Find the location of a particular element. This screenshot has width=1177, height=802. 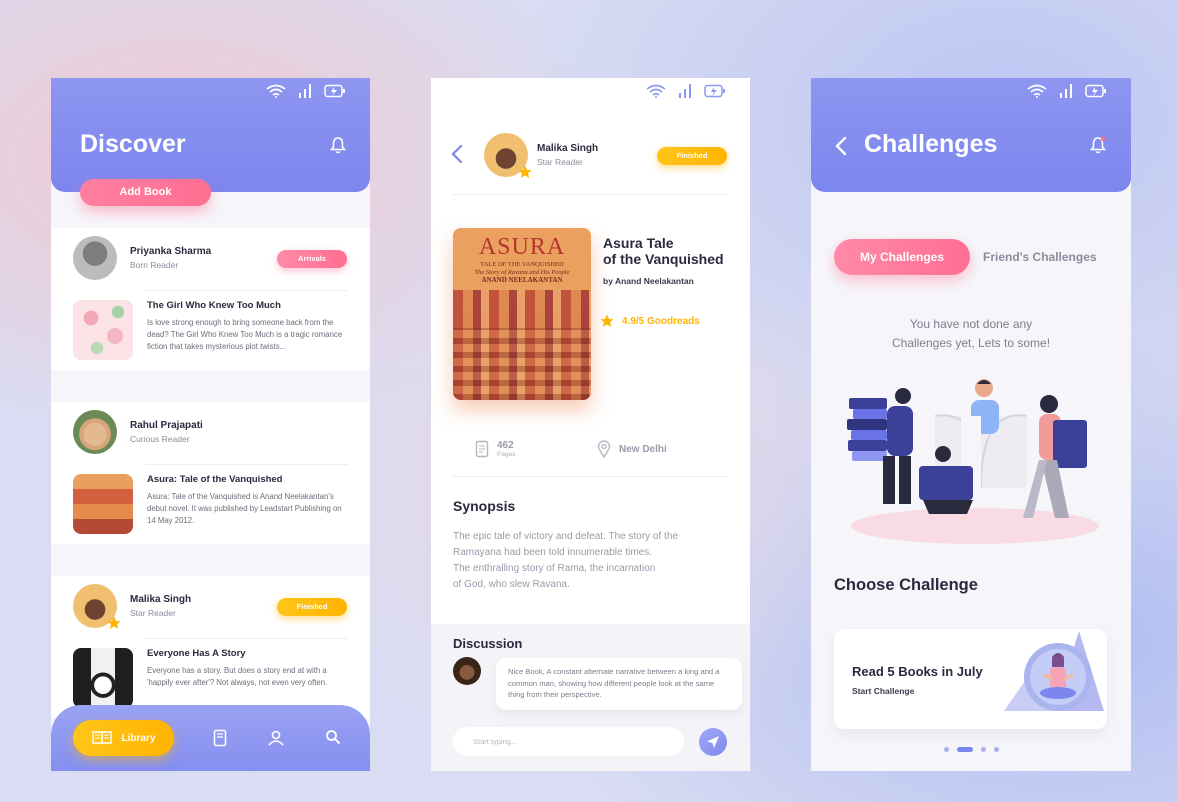

page-title: Challenges is located at coordinates (931, 144).